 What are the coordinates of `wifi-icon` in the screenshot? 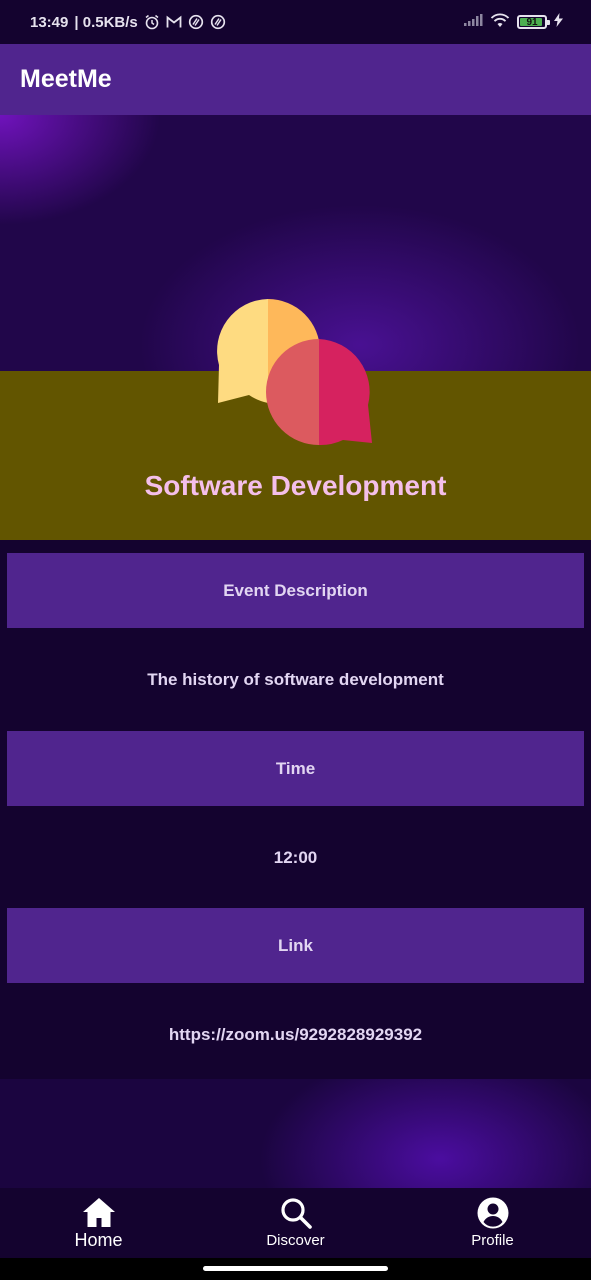 It's located at (500, 22).